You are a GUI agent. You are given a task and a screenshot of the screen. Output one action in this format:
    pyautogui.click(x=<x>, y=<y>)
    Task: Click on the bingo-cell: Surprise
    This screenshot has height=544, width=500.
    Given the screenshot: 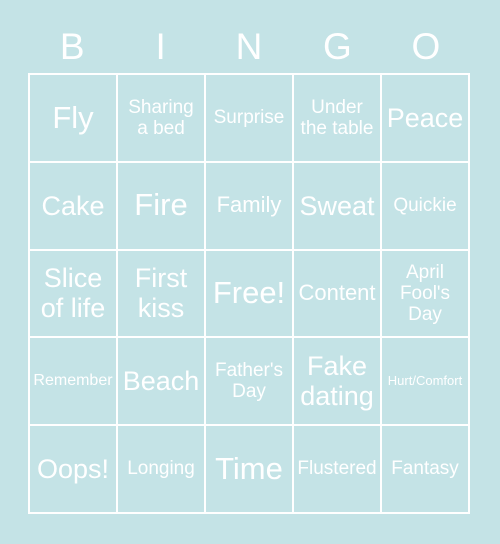 What is the action you would take?
    pyautogui.click(x=249, y=118)
    